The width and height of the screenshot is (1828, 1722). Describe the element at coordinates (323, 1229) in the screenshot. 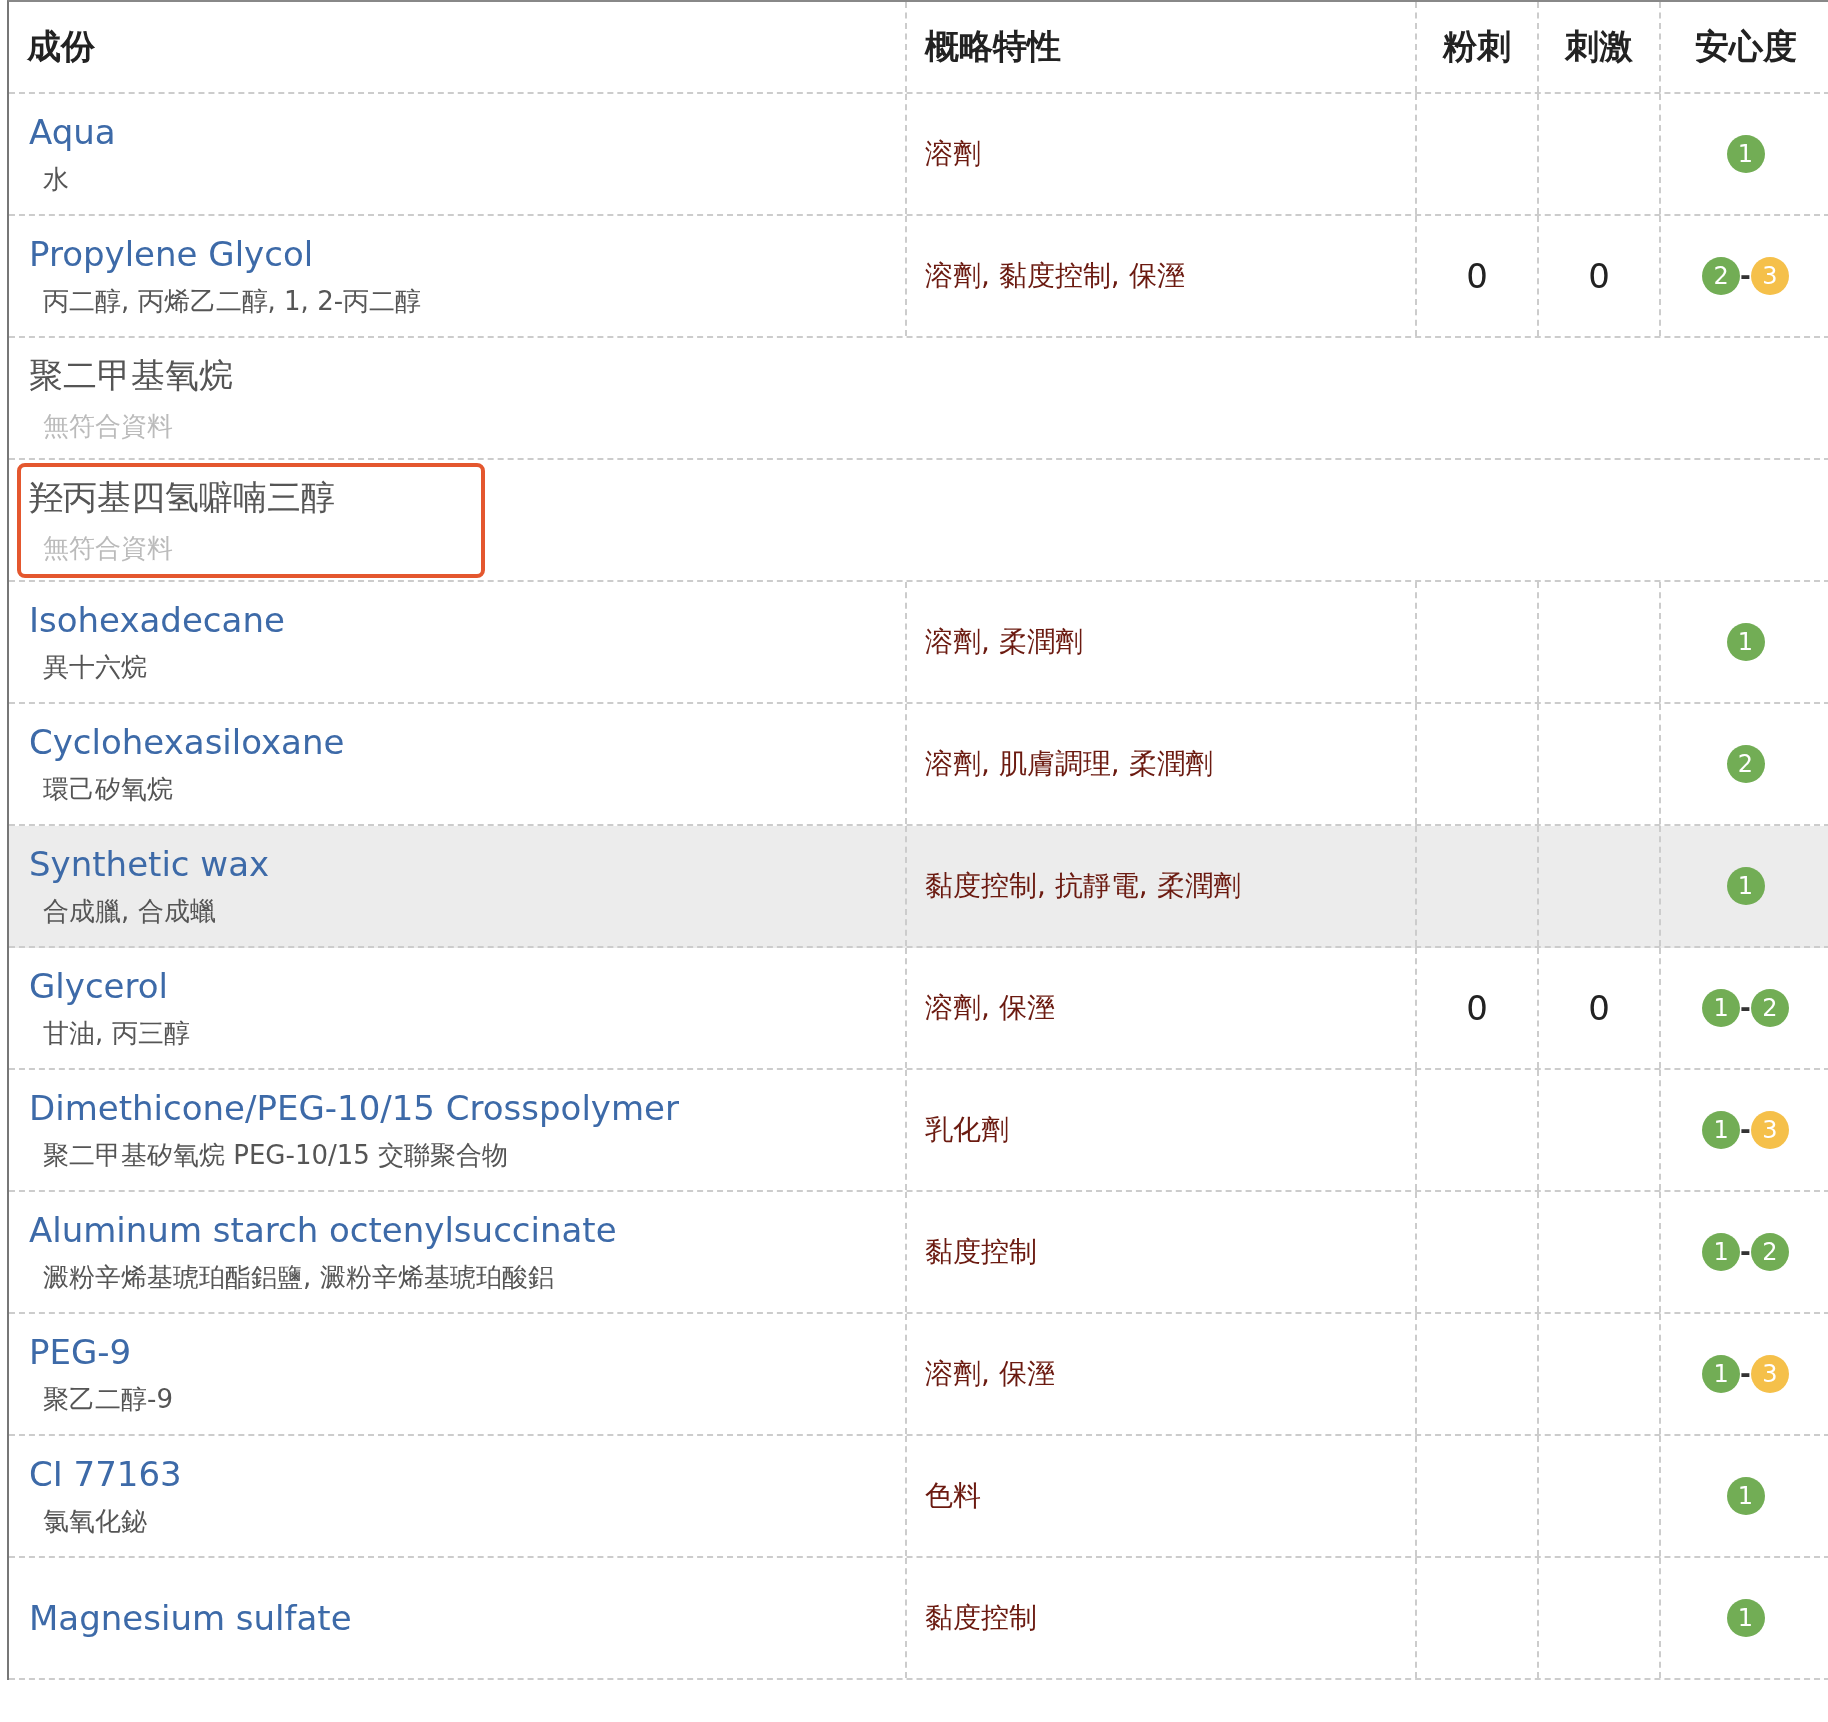

I see `ingredient-link: Aluminum starch octenylsuccinate` at that location.